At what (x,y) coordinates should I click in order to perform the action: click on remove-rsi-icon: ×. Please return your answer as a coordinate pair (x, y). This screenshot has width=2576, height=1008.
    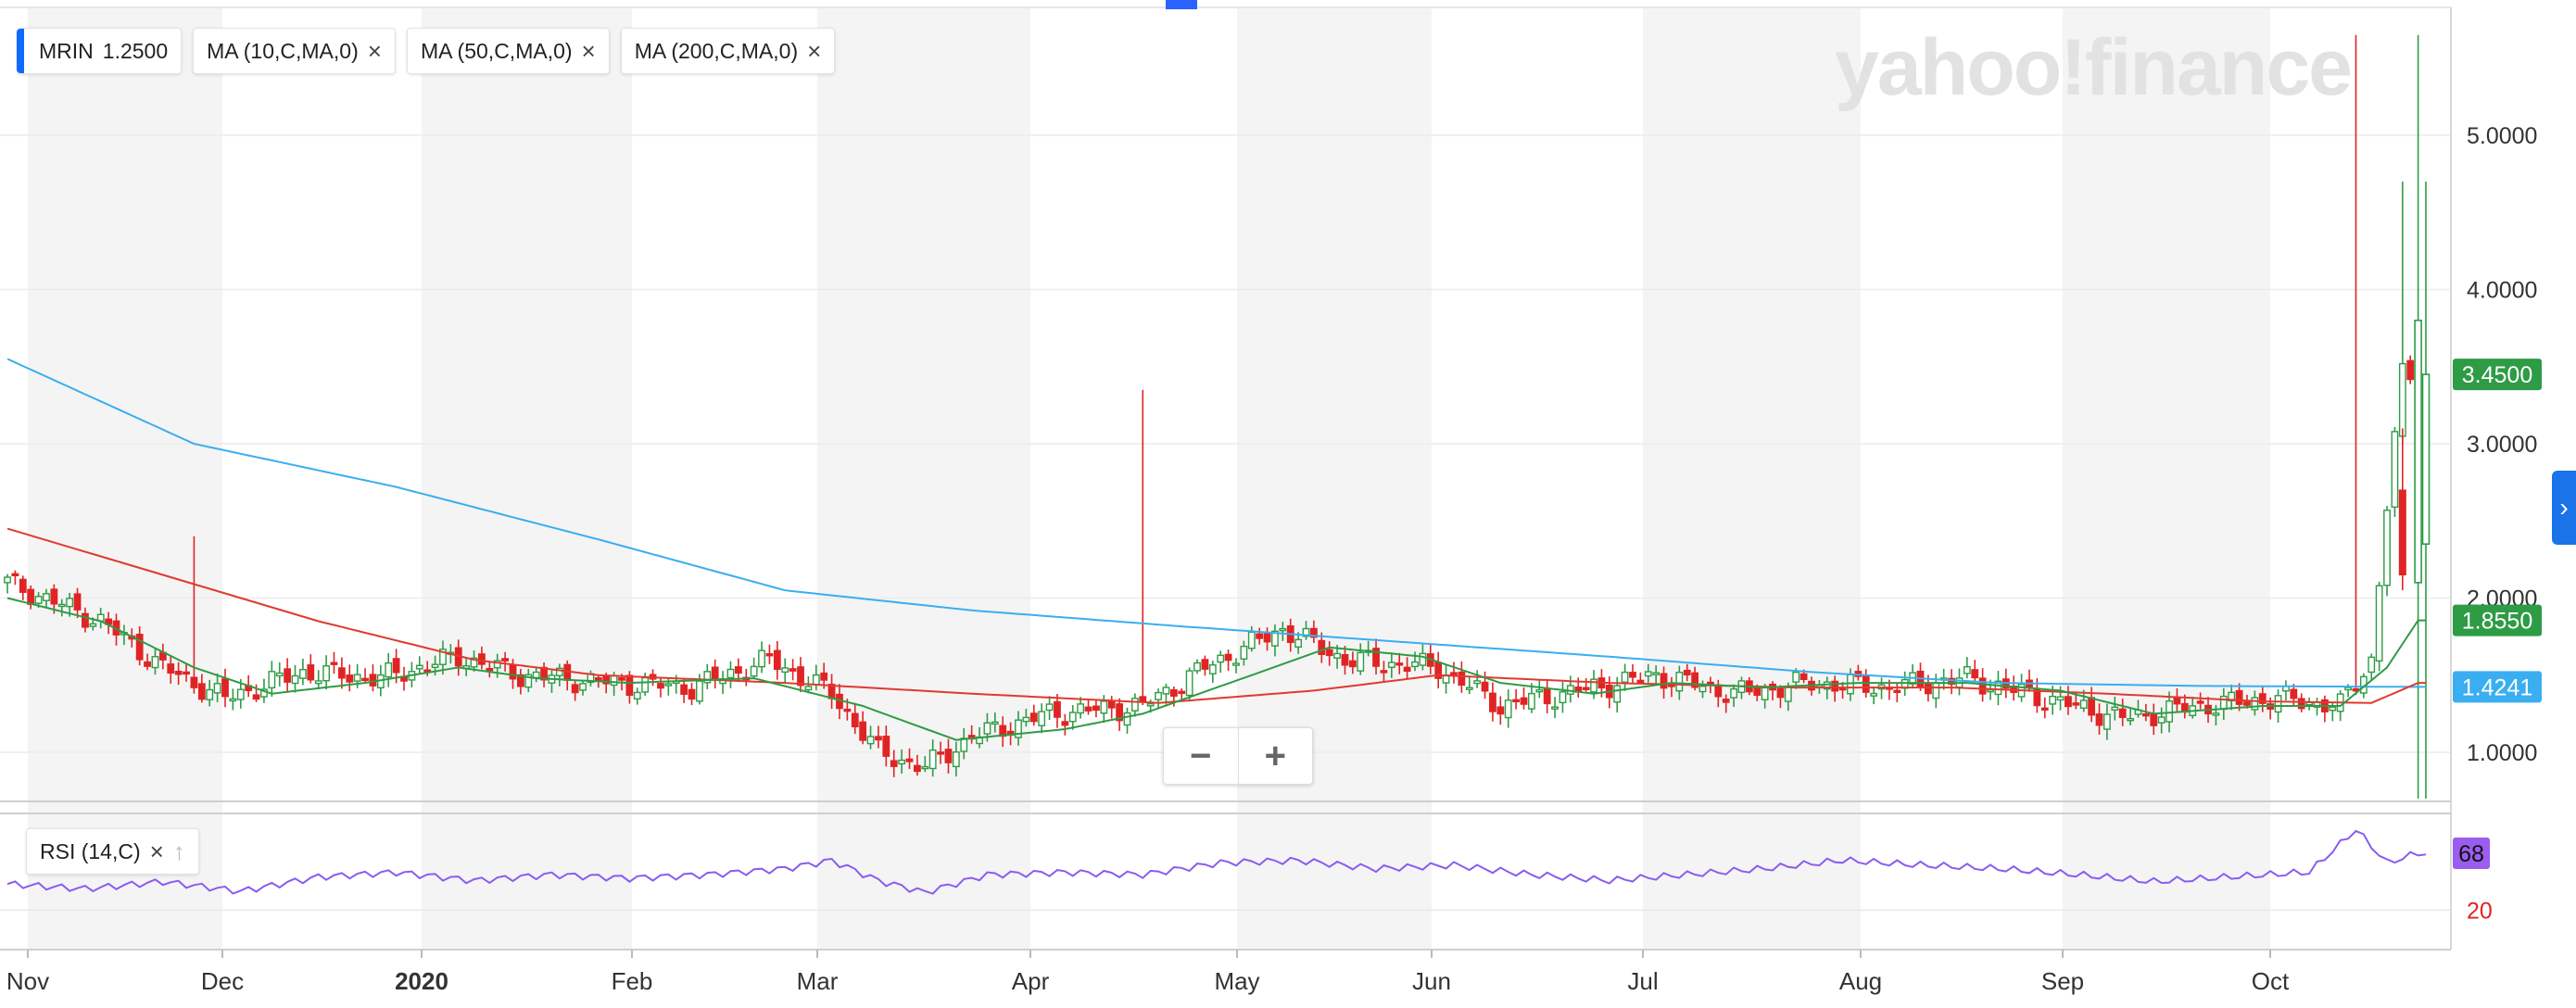
    Looking at the image, I should click on (157, 851).